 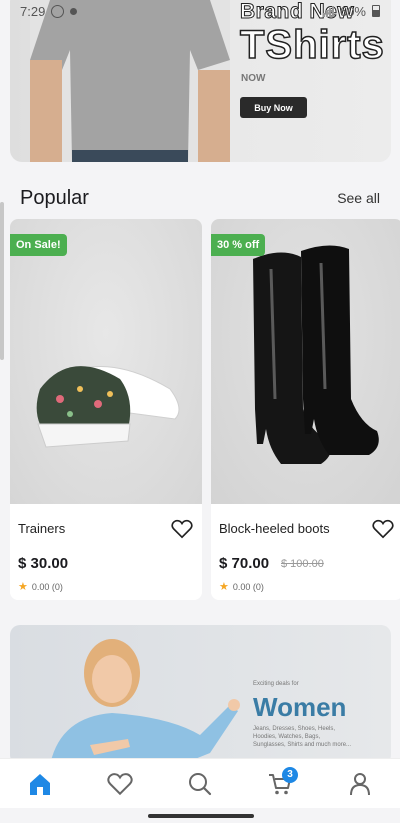 I want to click on home-icon, so click(x=40, y=784).